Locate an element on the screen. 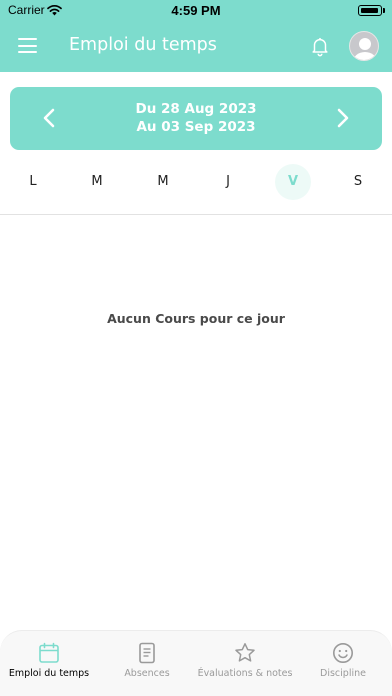 The height and width of the screenshot is (696, 392). day-saturday: S is located at coordinates (358, 182).